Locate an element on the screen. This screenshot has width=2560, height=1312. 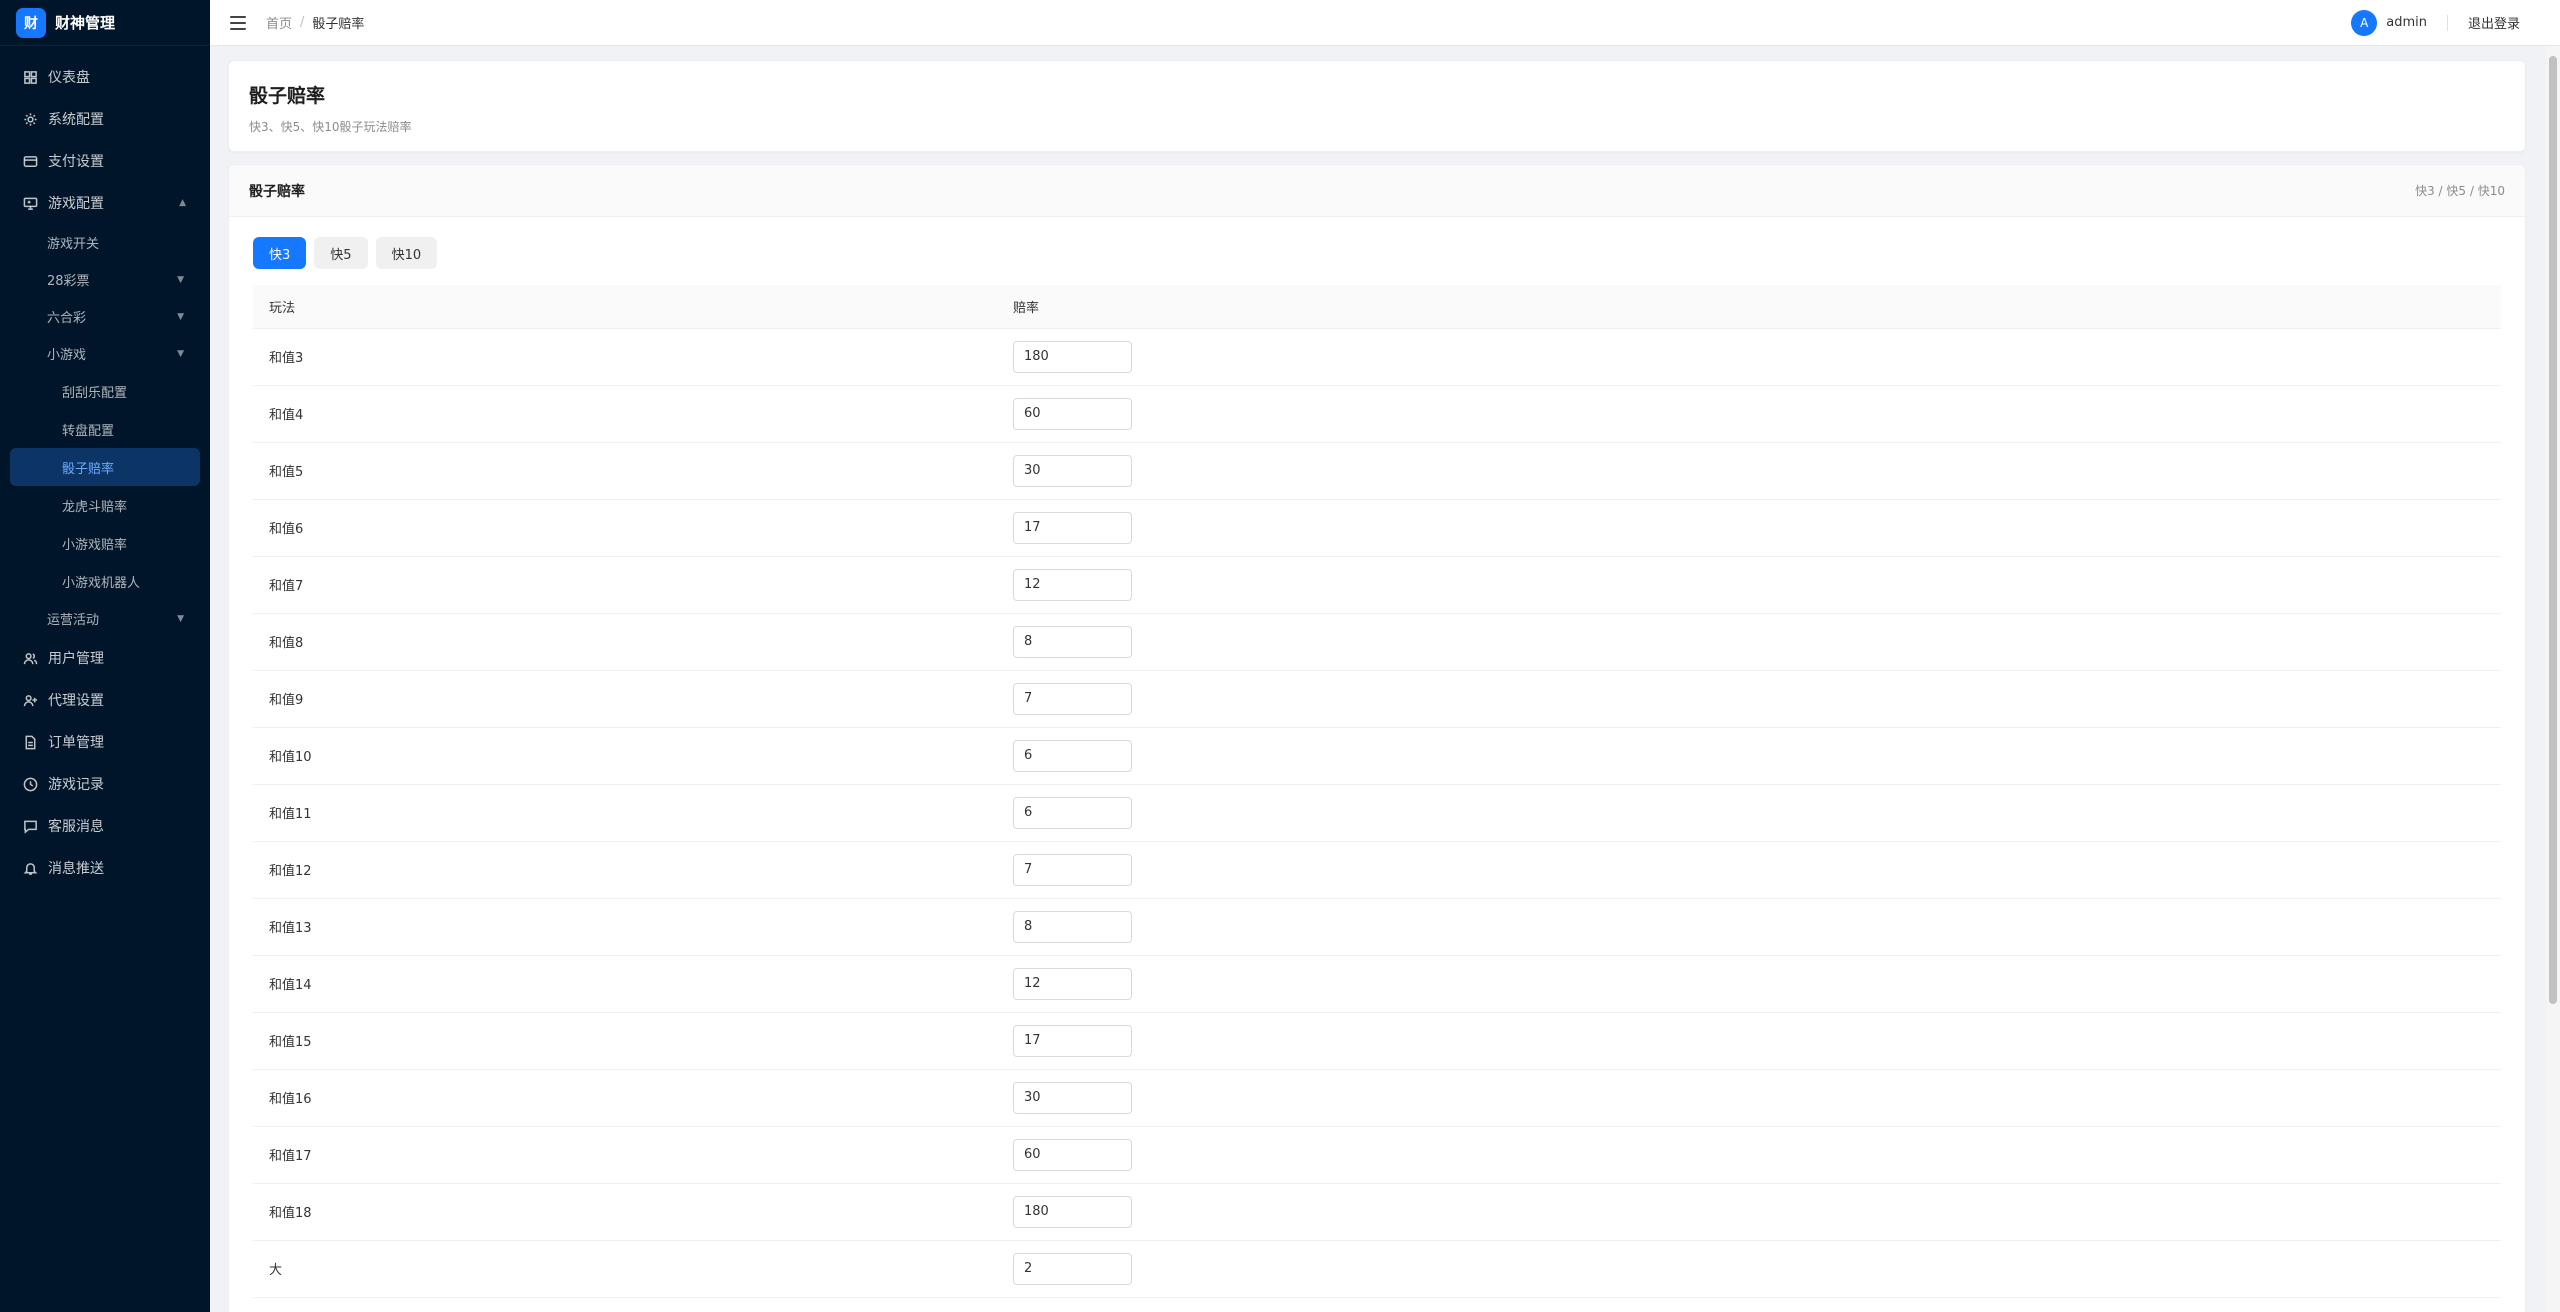
brand-logo: 财 is located at coordinates (31, 22).